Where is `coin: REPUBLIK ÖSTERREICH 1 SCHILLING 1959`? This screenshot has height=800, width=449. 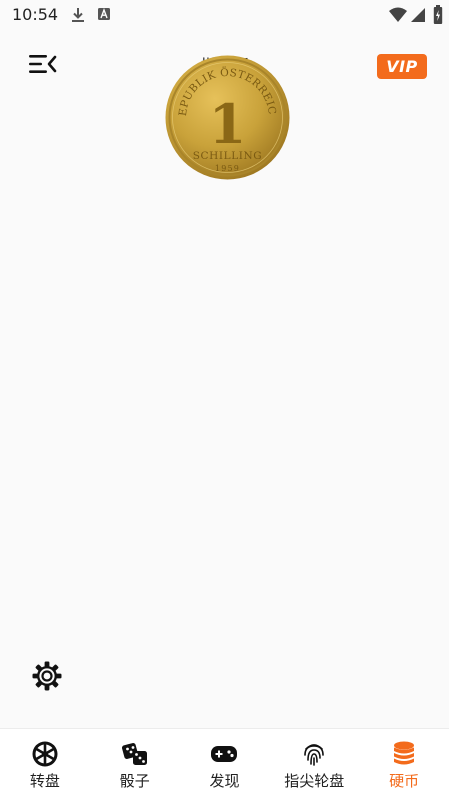 coin: REPUBLIK ÖSTERREICH 1 SCHILLING 1959 is located at coordinates (227, 117).